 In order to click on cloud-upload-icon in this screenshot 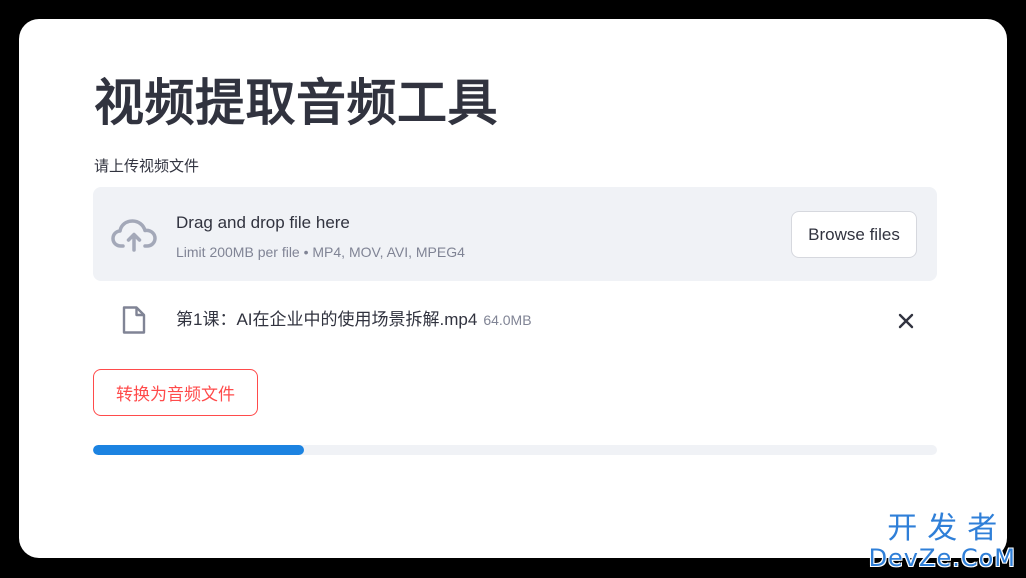, I will do `click(134, 235)`.